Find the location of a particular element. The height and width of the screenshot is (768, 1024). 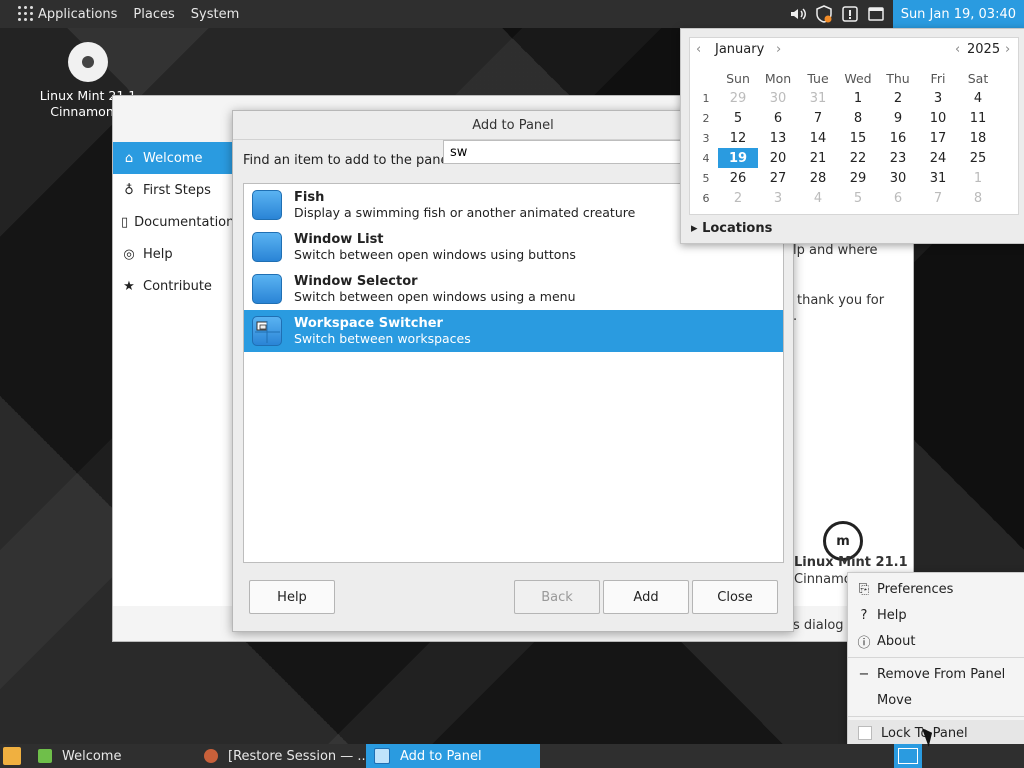

calendar-day: 20 is located at coordinates (778, 158).